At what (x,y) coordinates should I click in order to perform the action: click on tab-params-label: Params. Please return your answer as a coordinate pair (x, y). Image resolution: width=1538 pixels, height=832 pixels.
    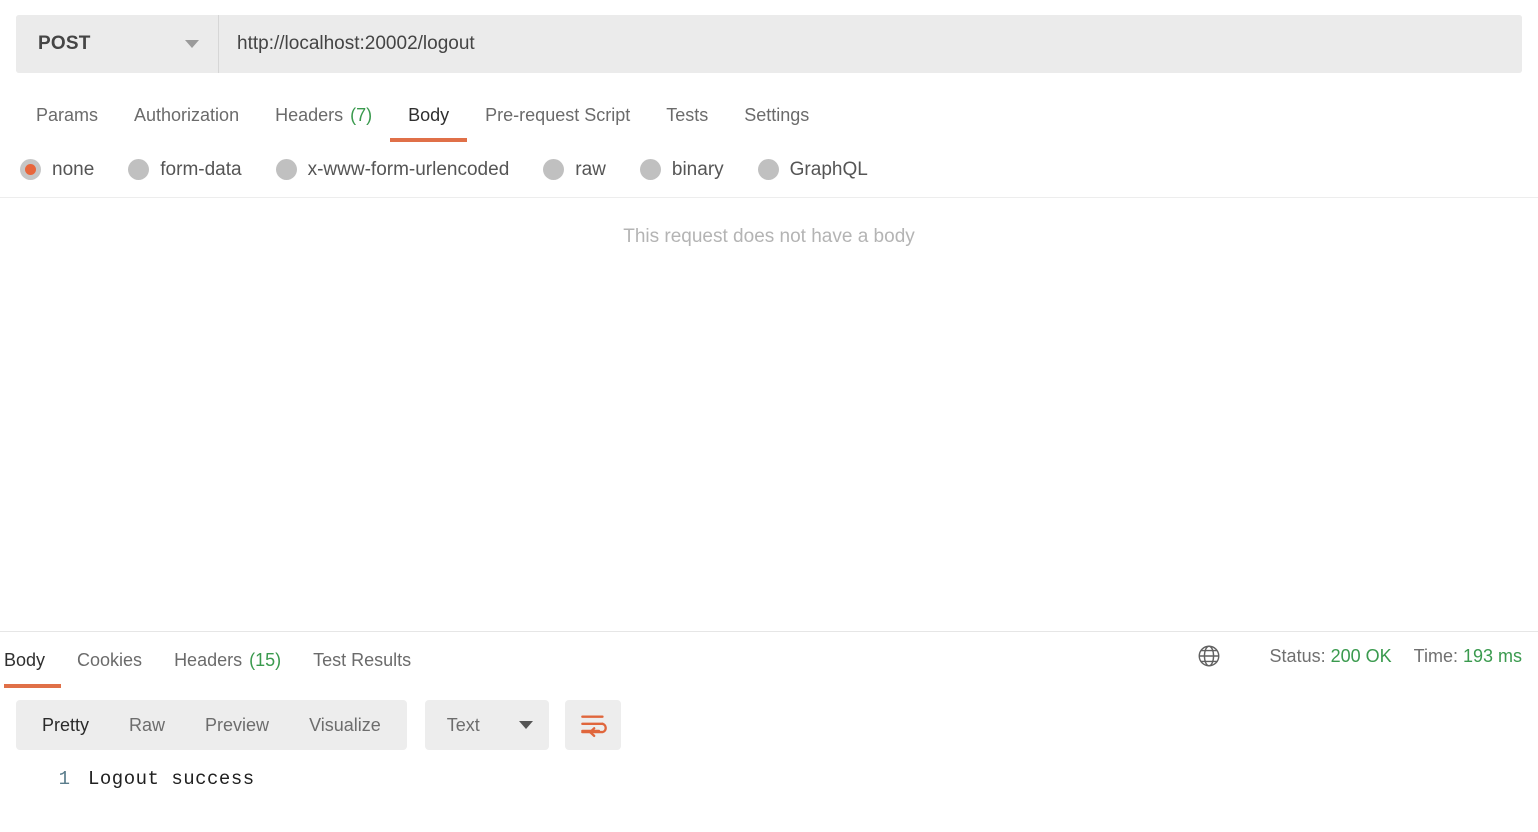
    Looking at the image, I should click on (67, 114).